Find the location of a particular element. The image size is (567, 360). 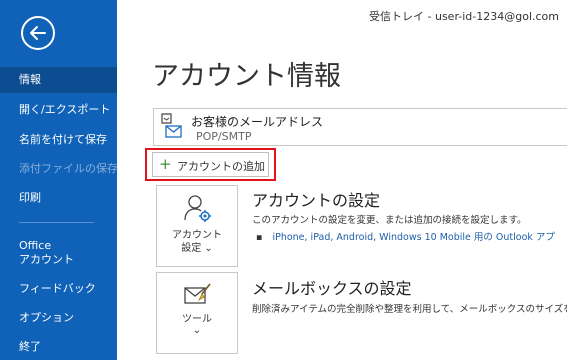

tools-button: ツール ⌄ is located at coordinates (197, 313).